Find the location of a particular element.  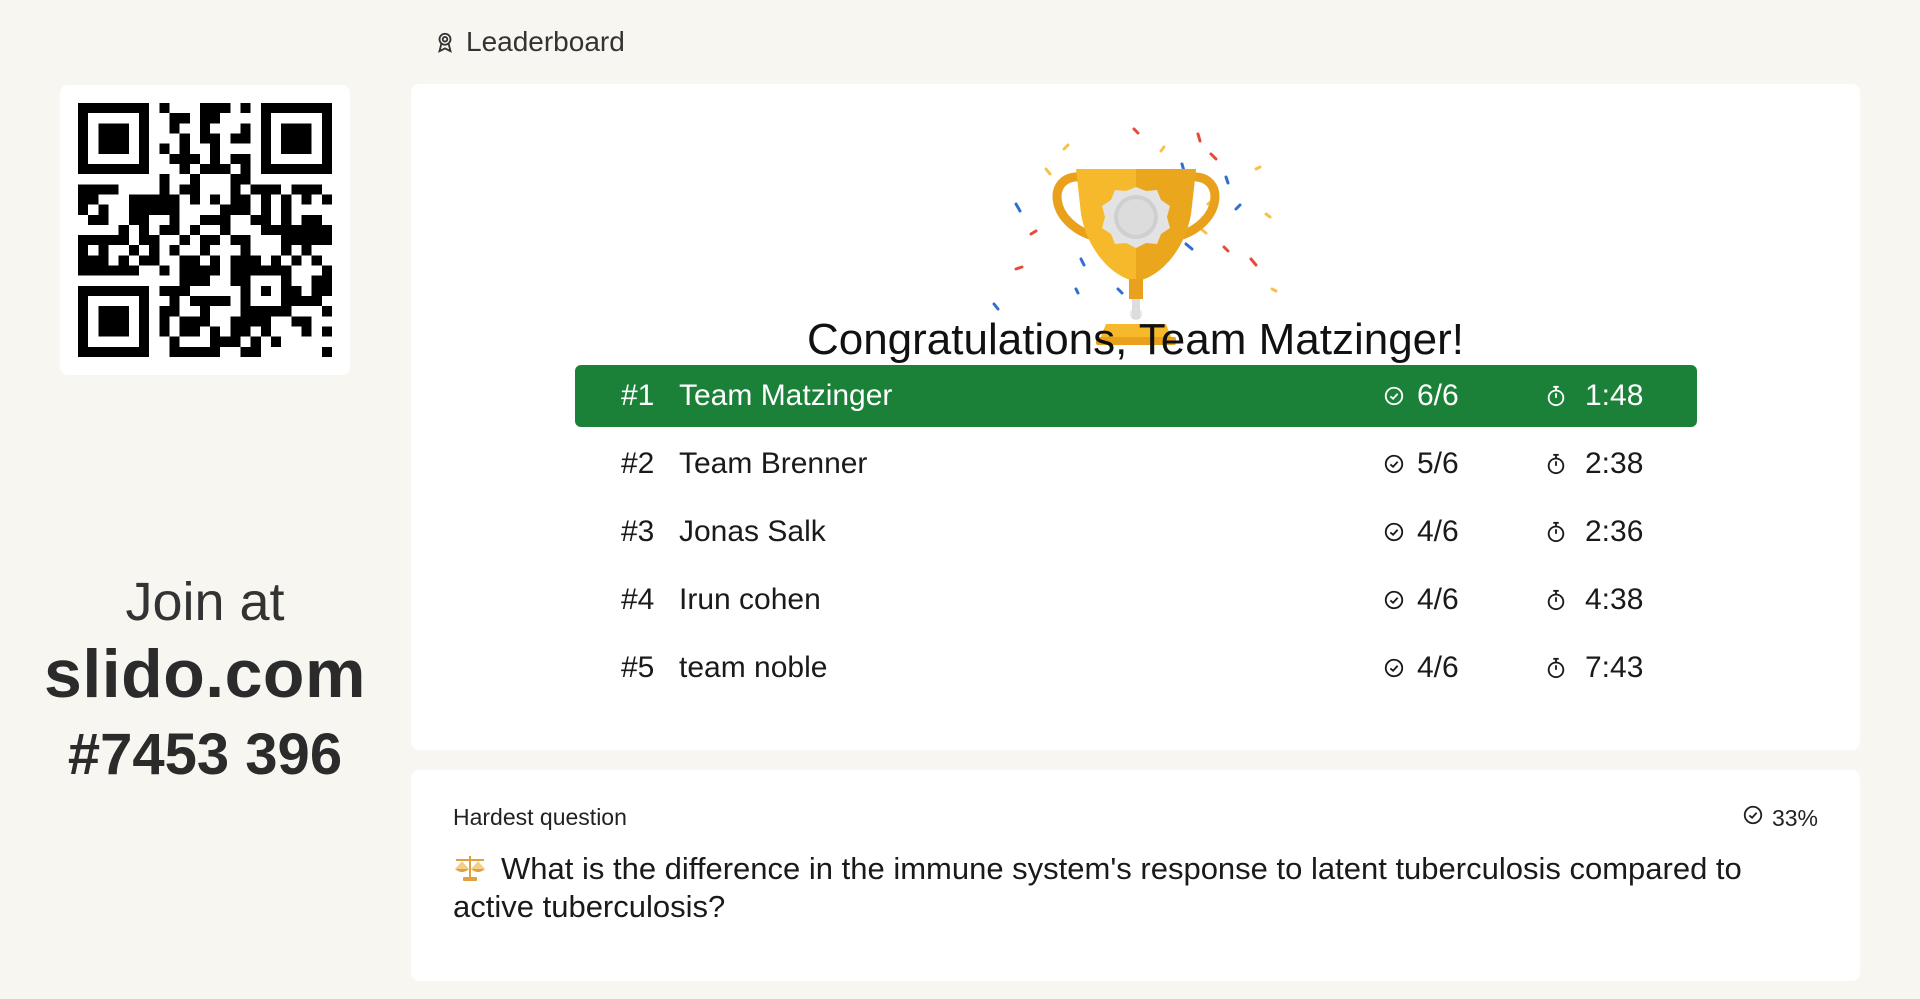

event-code: #7453 396 is located at coordinates (205, 754).